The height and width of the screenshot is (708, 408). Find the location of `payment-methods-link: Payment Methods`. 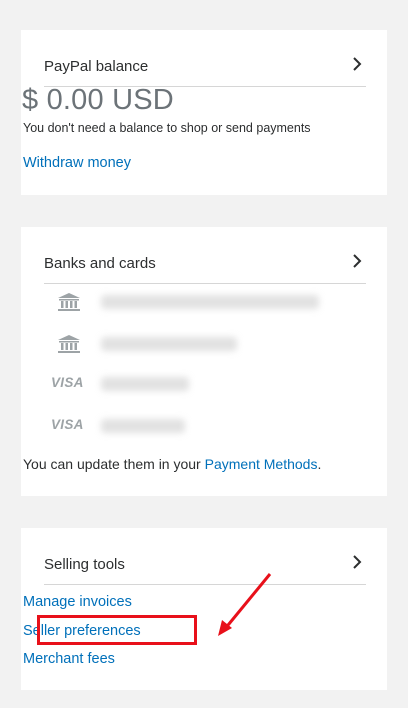

payment-methods-link: Payment Methods is located at coordinates (261, 464).